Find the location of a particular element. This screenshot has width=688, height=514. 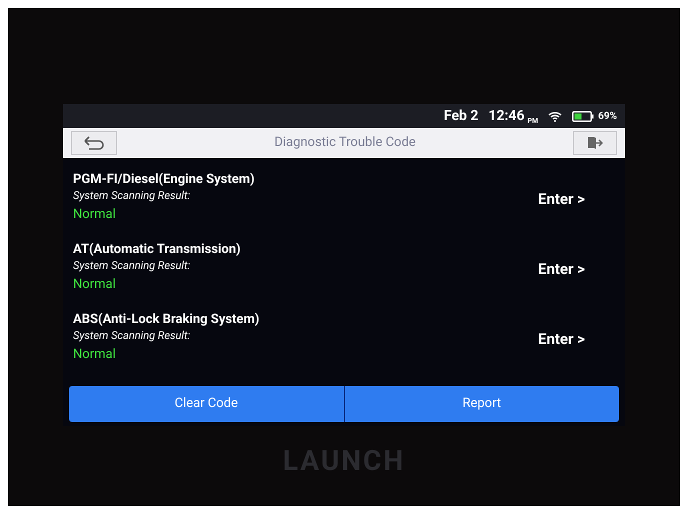

action-button: Clear Code is located at coordinates (206, 404).